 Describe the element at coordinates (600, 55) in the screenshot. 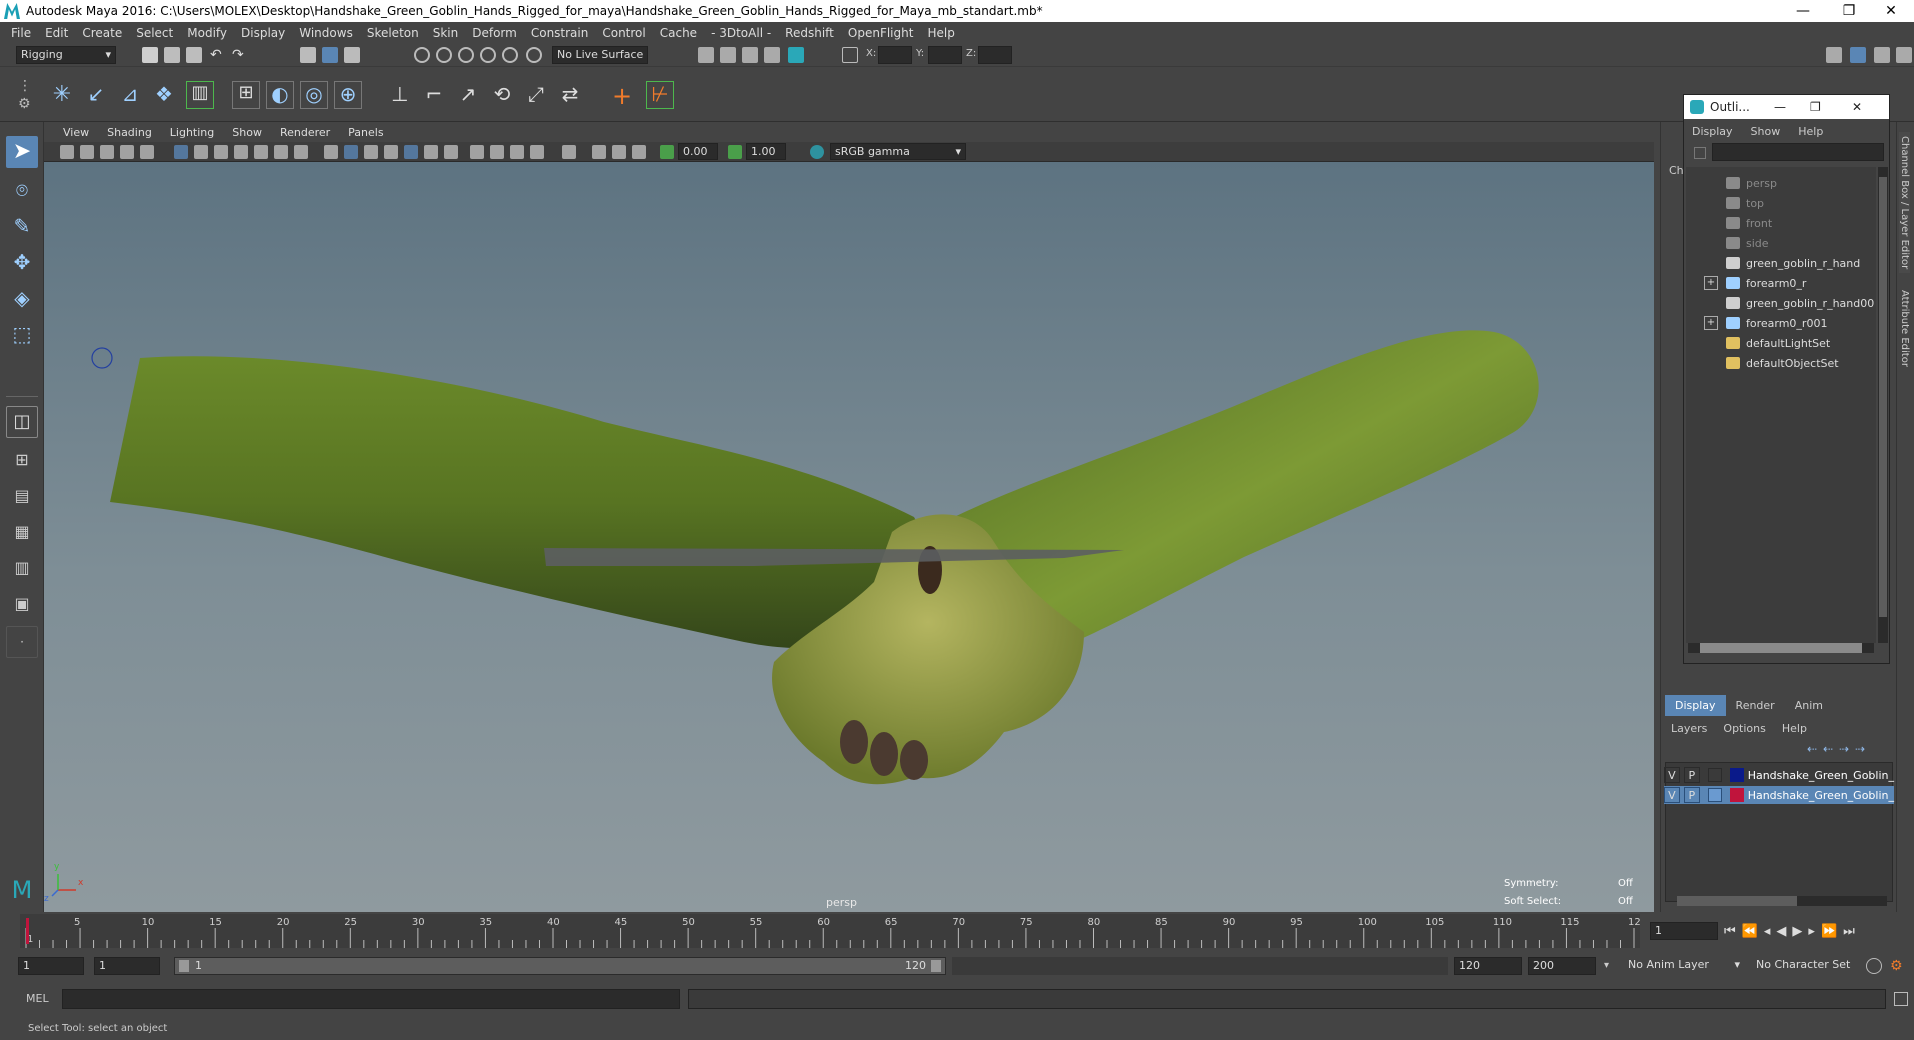

I see `live-surface-field: No Live Surface` at that location.